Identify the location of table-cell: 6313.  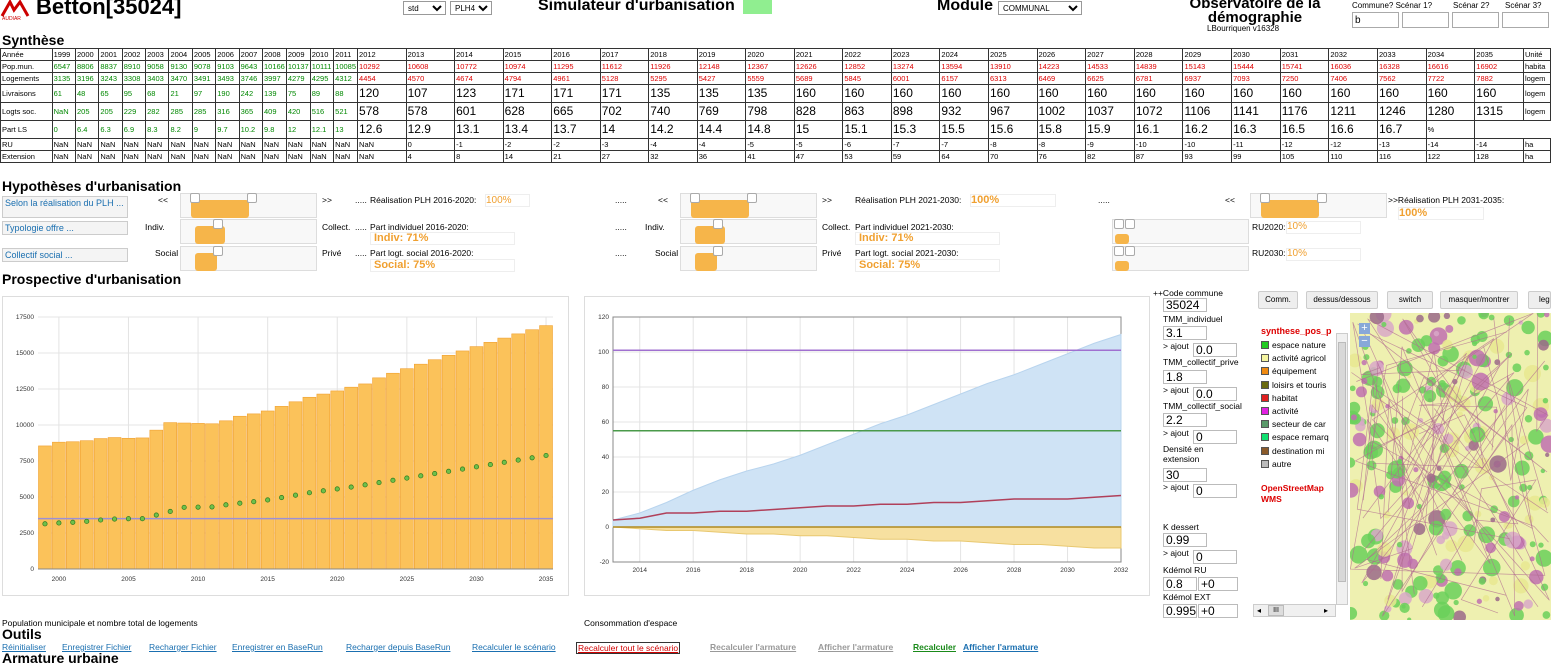
(1012, 78).